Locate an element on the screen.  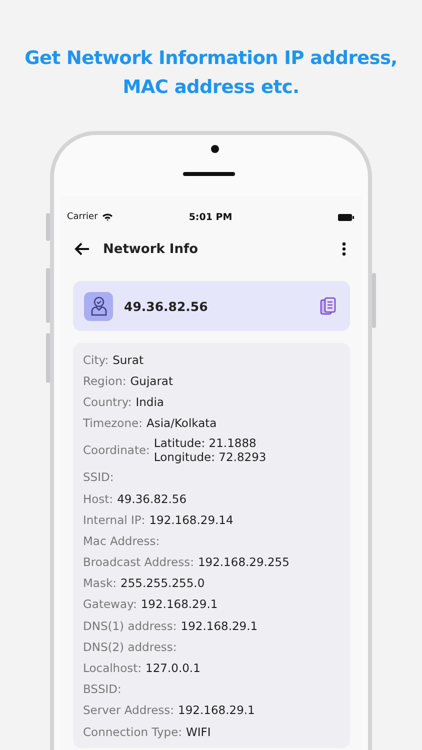
info-label: Gateway: is located at coordinates (110, 604).